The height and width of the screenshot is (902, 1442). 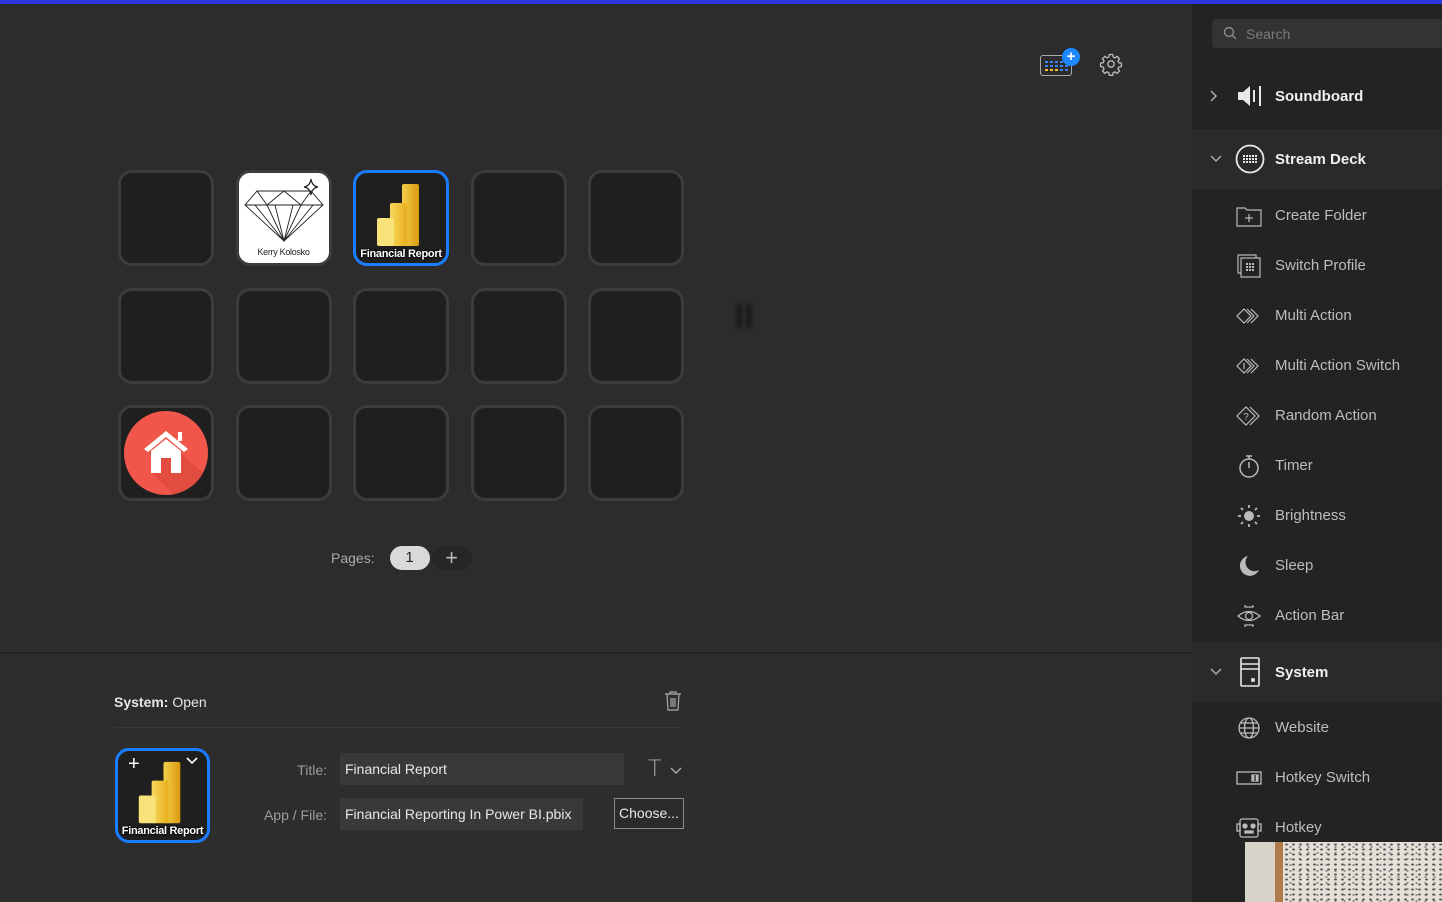 I want to click on action-hotkey-switch: Hotkey Switch, so click(x=1317, y=778).